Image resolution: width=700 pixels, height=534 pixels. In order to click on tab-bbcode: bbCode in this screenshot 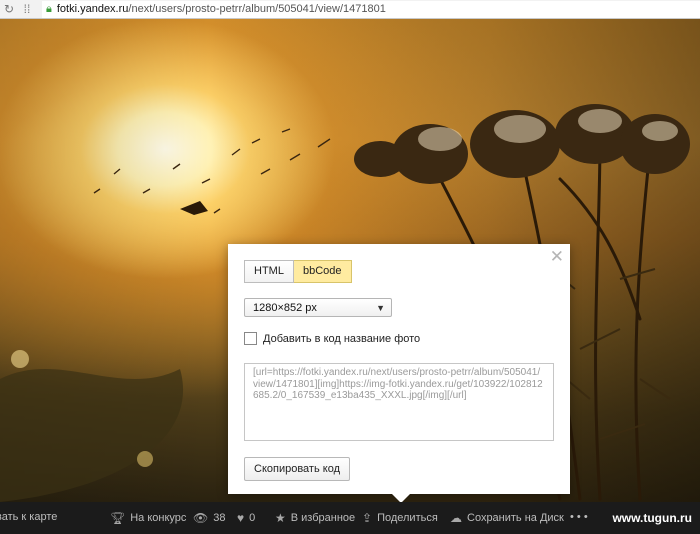, I will do `click(322, 271)`.